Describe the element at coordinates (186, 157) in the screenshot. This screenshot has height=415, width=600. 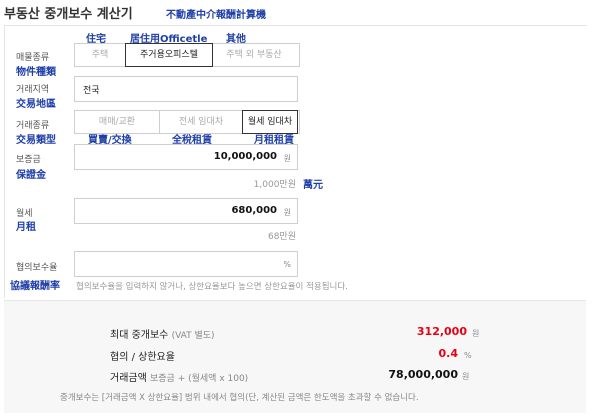
I see `deposit-input: 10,000,000 원` at that location.